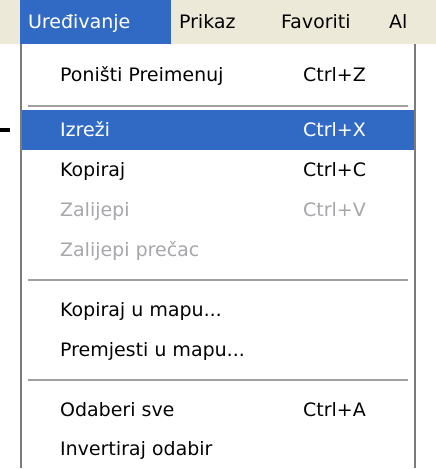 The height and width of the screenshot is (469, 436). What do you see at coordinates (408, 22) in the screenshot?
I see `menu-alati: Al` at bounding box center [408, 22].